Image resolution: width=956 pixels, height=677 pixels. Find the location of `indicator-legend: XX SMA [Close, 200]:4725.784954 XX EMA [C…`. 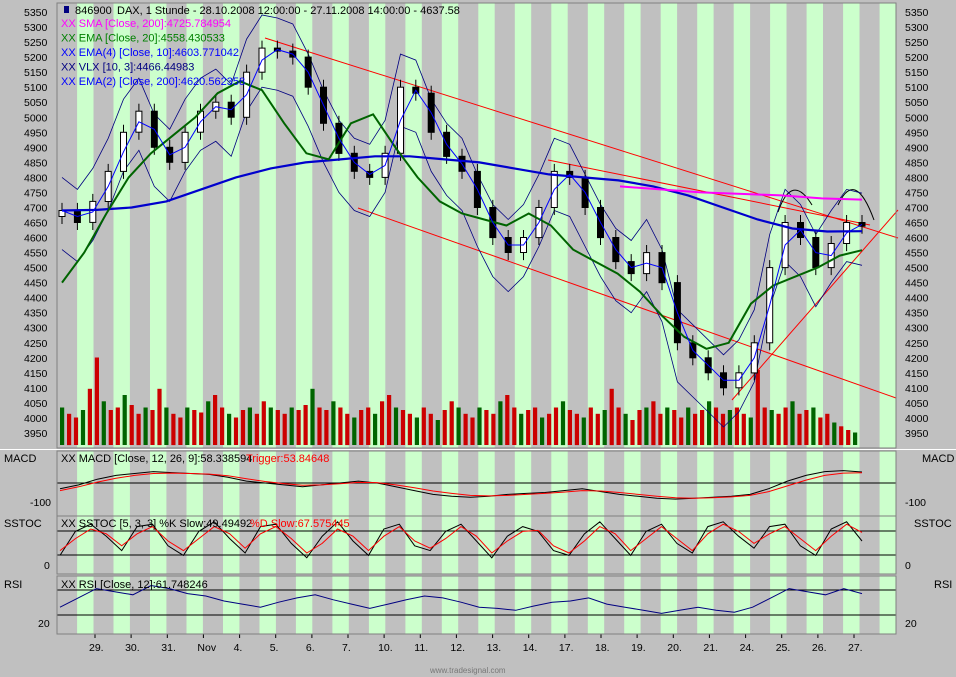

indicator-legend: XX SMA [Close, 200]:4725.784954 XX EMA [C… is located at coordinates (153, 53).